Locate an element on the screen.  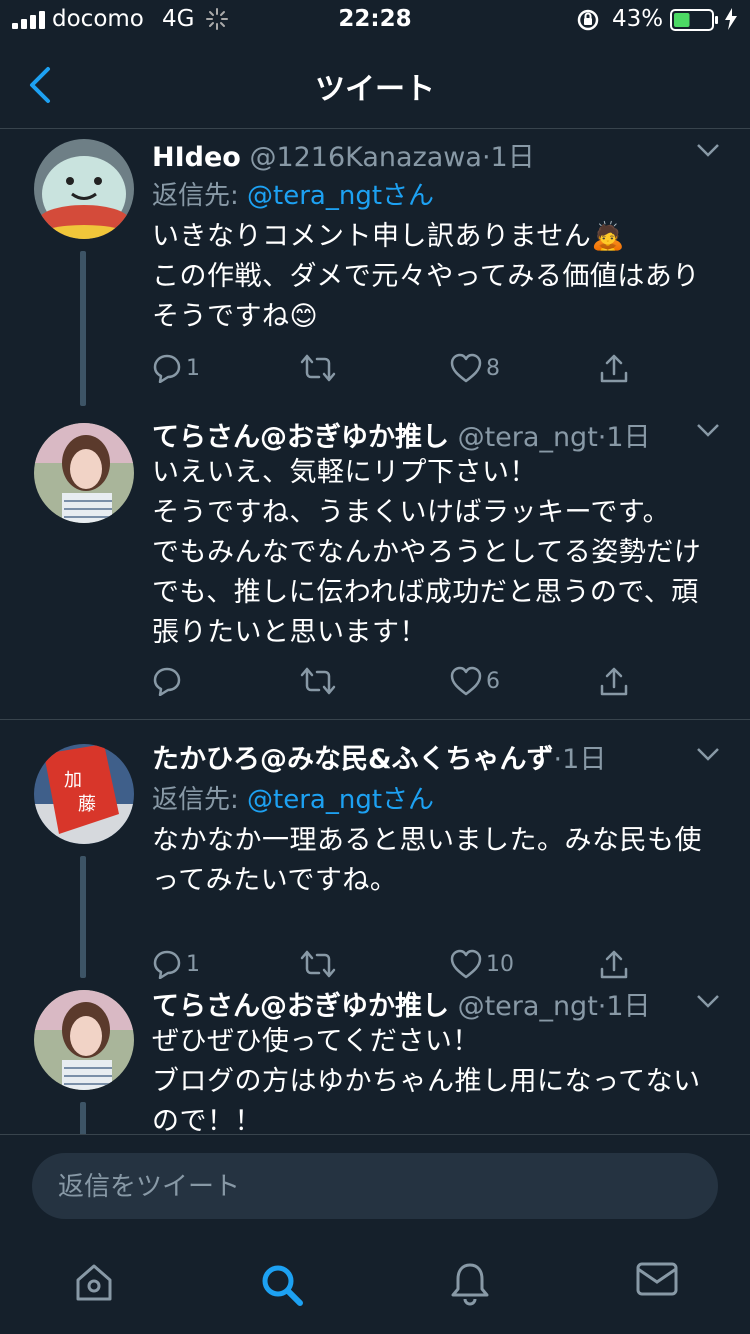
page-title: ツイート is located at coordinates (375, 89).